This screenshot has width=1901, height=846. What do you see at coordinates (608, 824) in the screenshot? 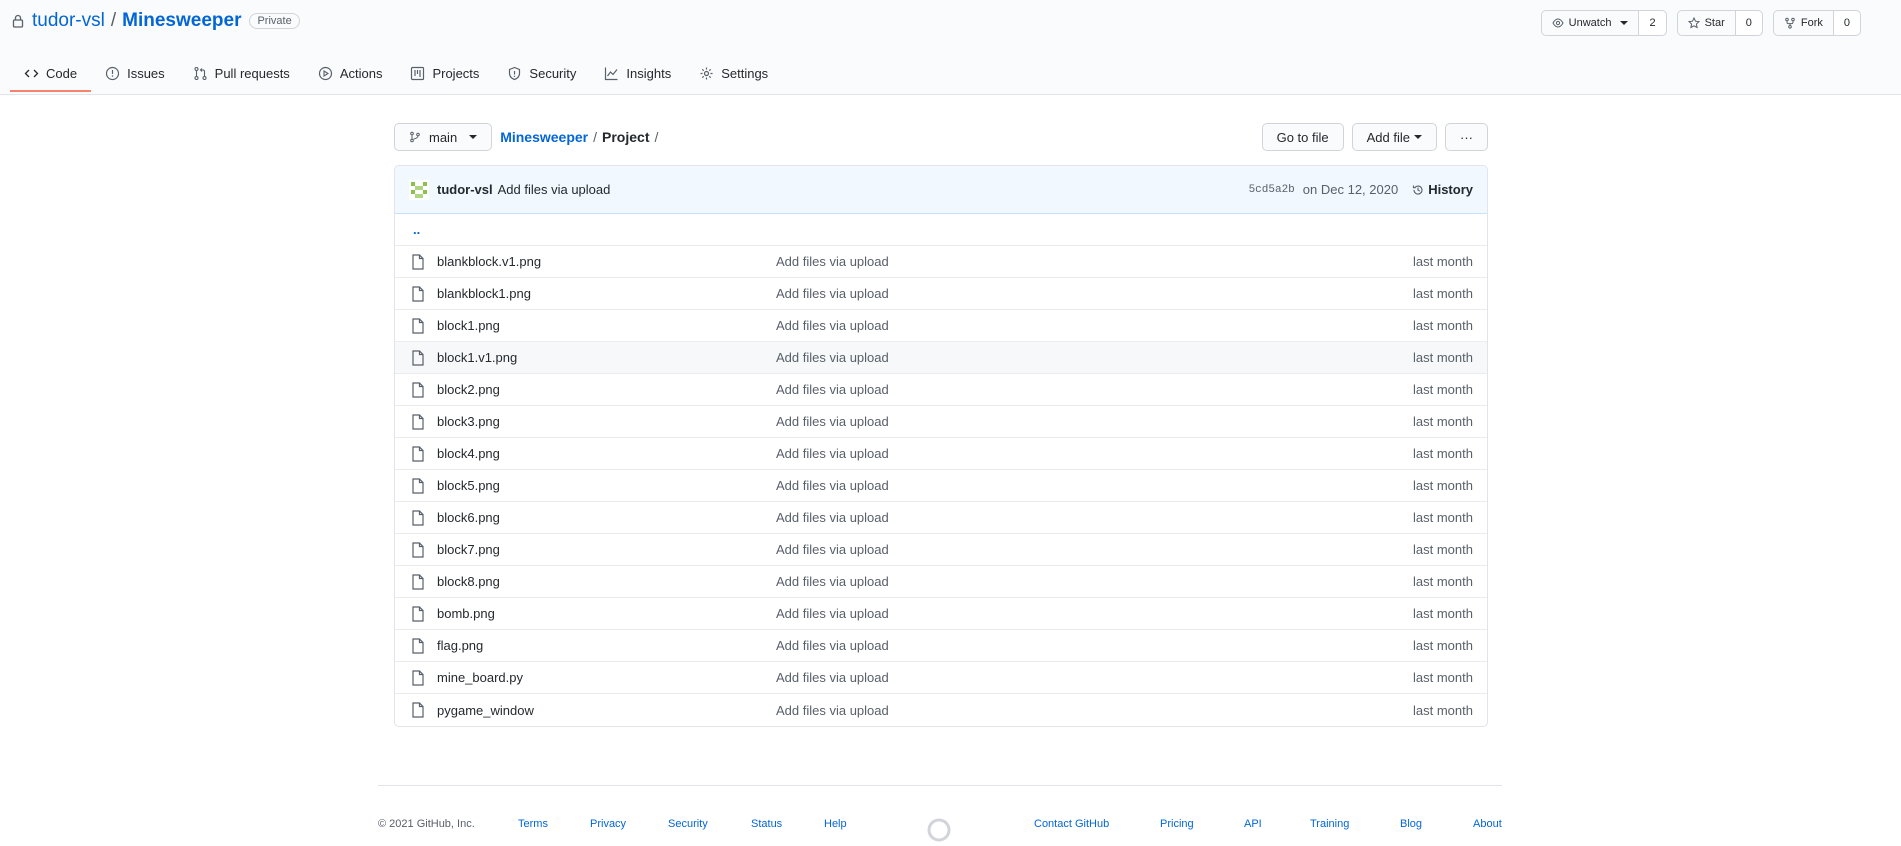
I see `footer-link-privacy: Privacy` at bounding box center [608, 824].